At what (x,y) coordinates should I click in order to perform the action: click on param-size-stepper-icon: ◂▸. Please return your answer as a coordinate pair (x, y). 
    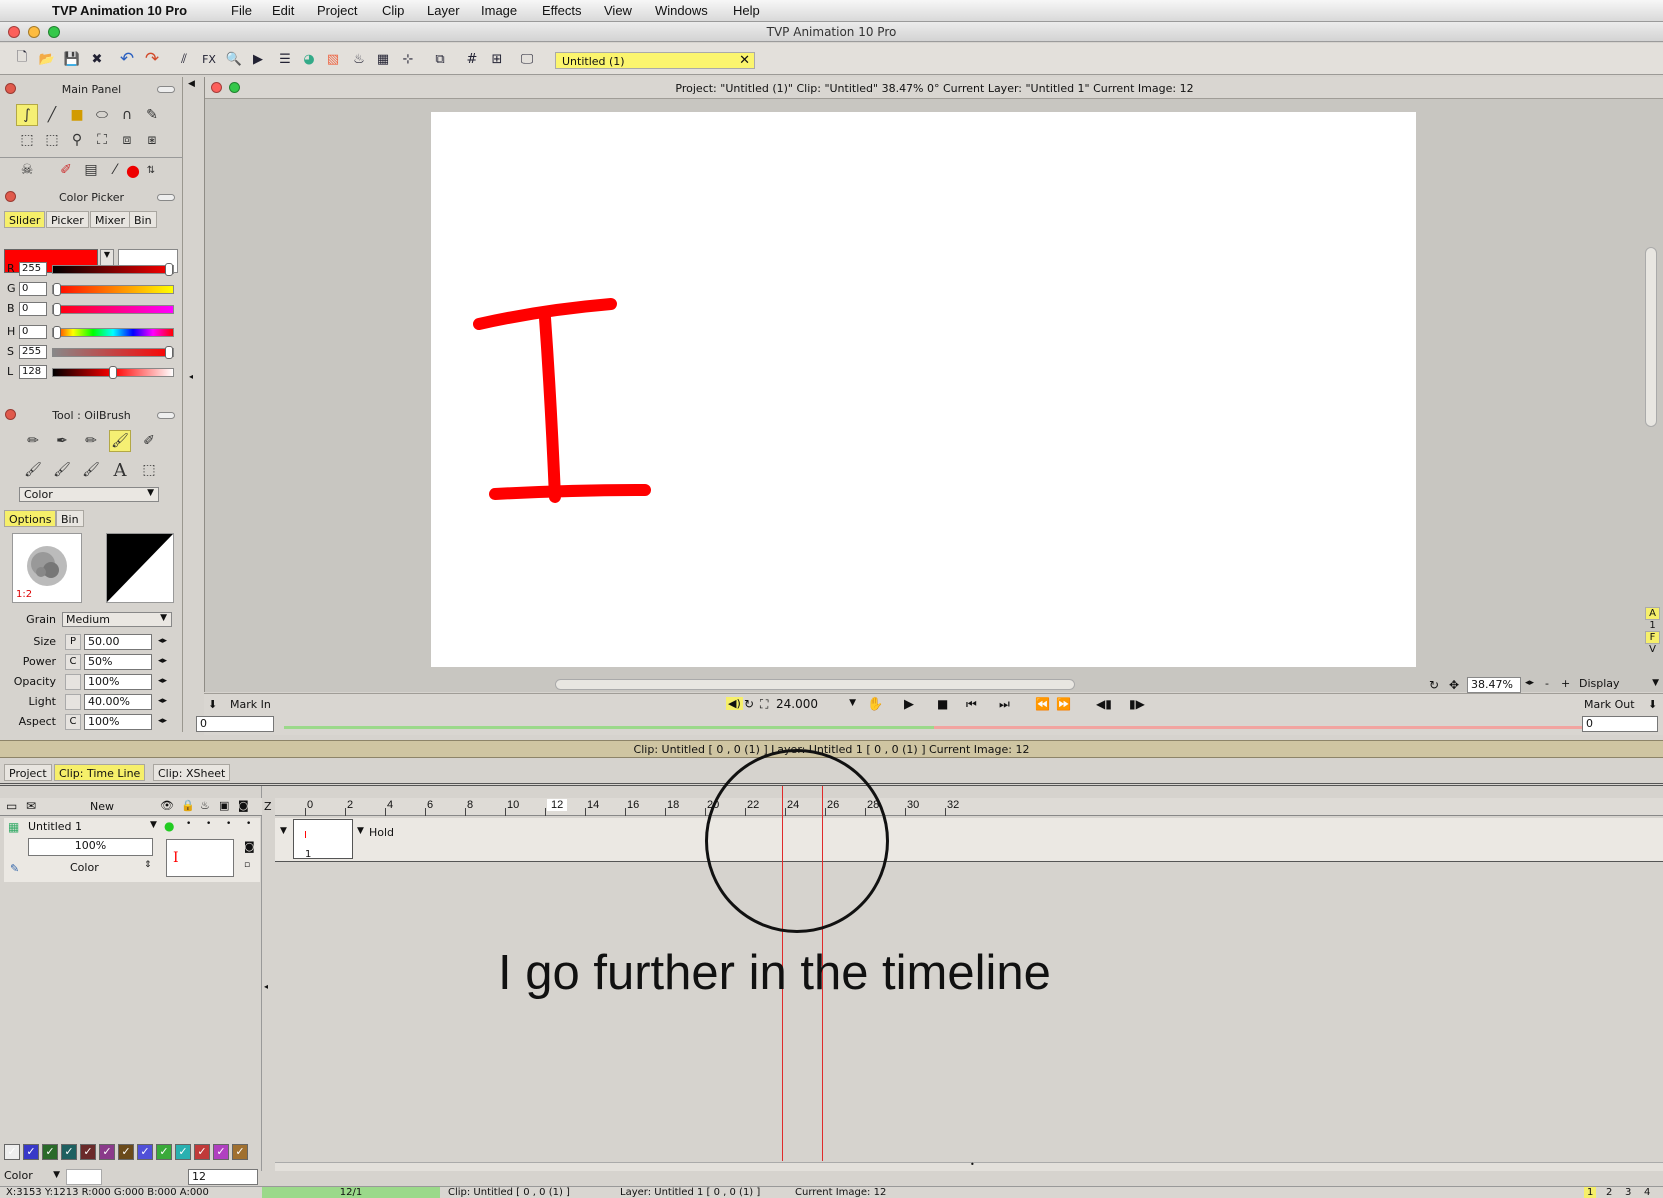
    Looking at the image, I should click on (162, 641).